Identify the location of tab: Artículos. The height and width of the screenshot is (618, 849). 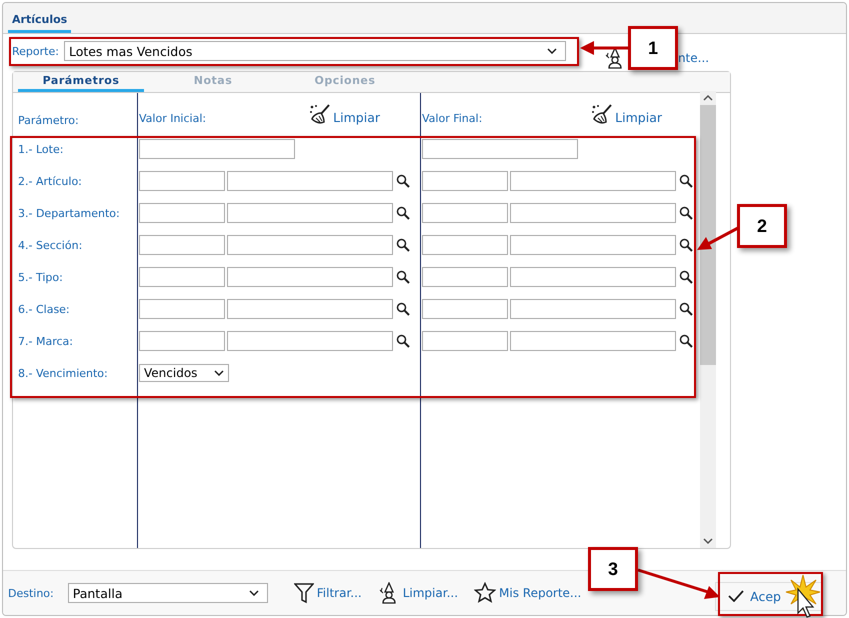
(40, 23).